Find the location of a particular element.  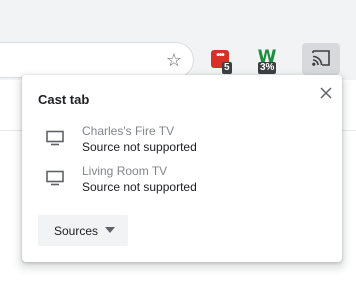

bookmark-star-icon: ☆ is located at coordinates (174, 60).